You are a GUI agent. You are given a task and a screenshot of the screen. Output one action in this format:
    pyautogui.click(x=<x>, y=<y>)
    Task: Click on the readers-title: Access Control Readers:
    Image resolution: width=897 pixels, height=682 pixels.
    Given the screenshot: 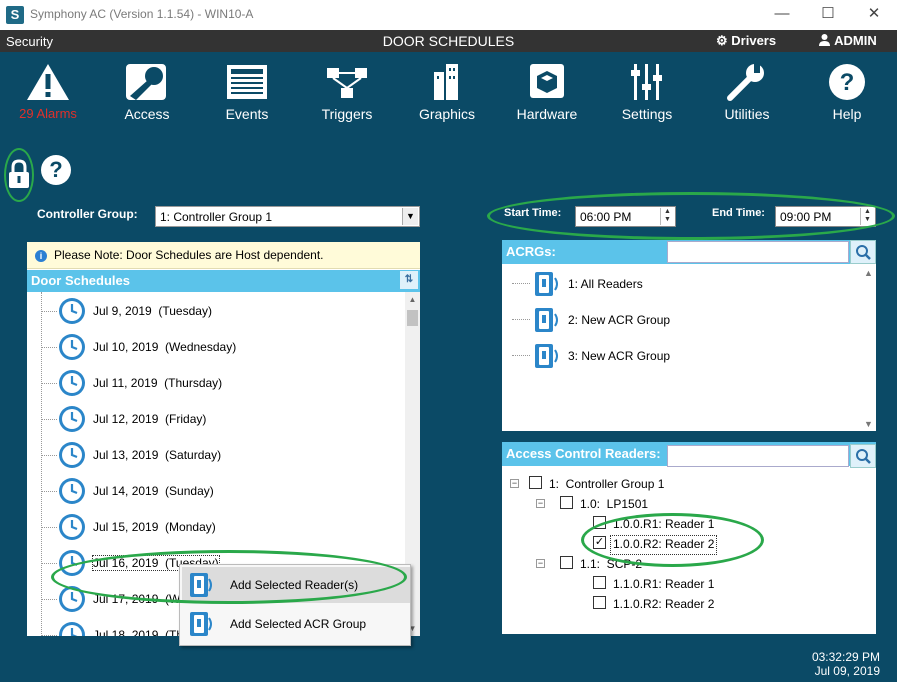 What is the action you would take?
    pyautogui.click(x=583, y=453)
    